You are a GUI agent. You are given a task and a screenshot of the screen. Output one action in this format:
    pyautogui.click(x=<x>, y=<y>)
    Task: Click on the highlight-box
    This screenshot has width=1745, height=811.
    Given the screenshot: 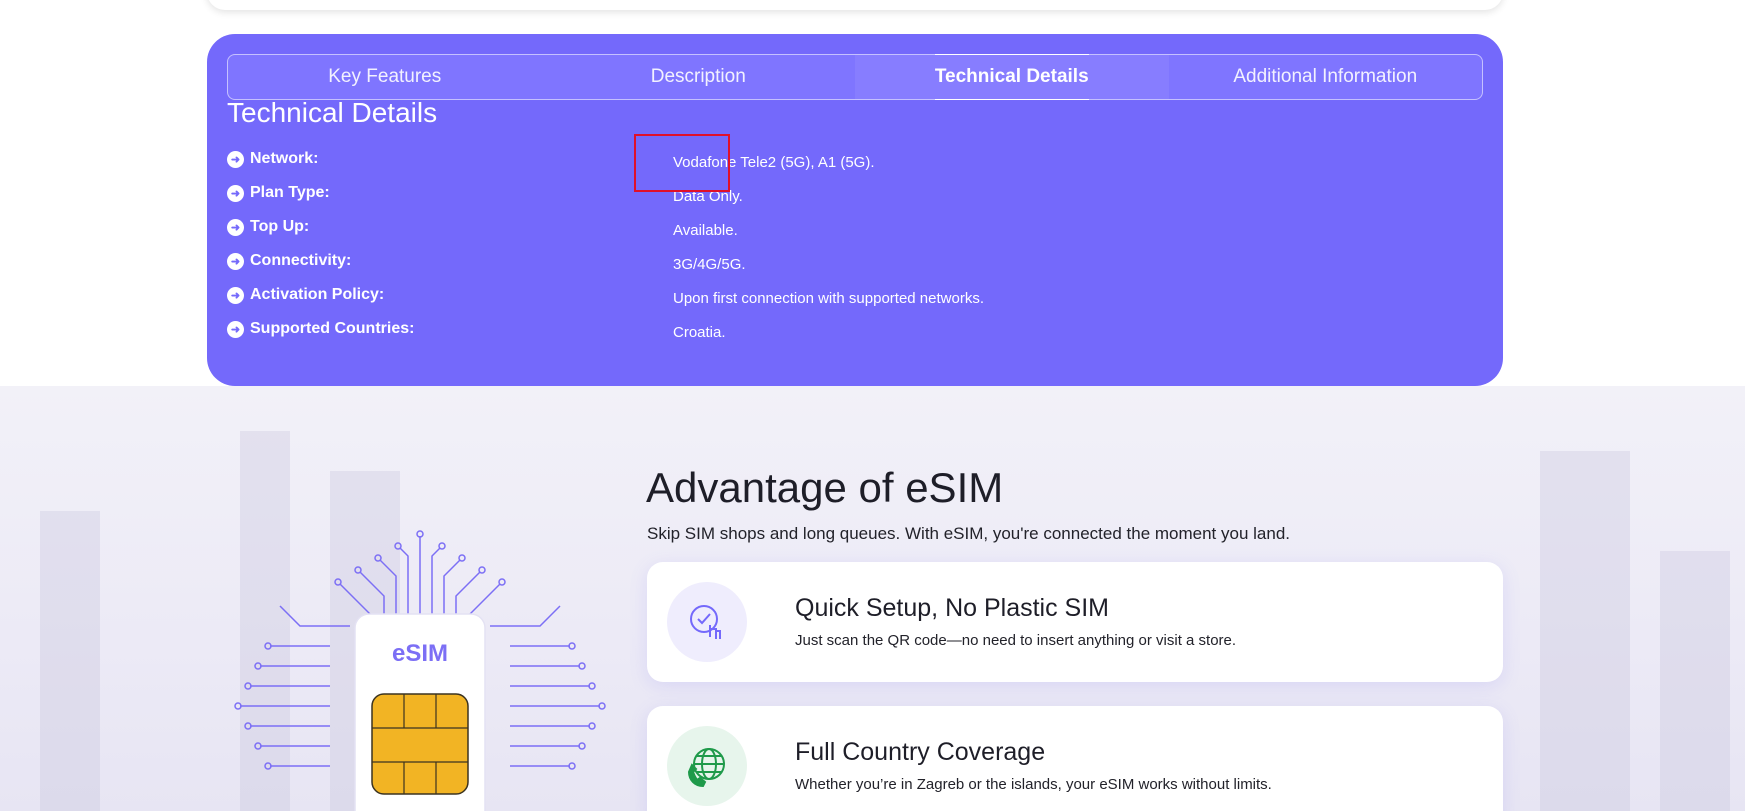 What is the action you would take?
    pyautogui.click(x=682, y=163)
    